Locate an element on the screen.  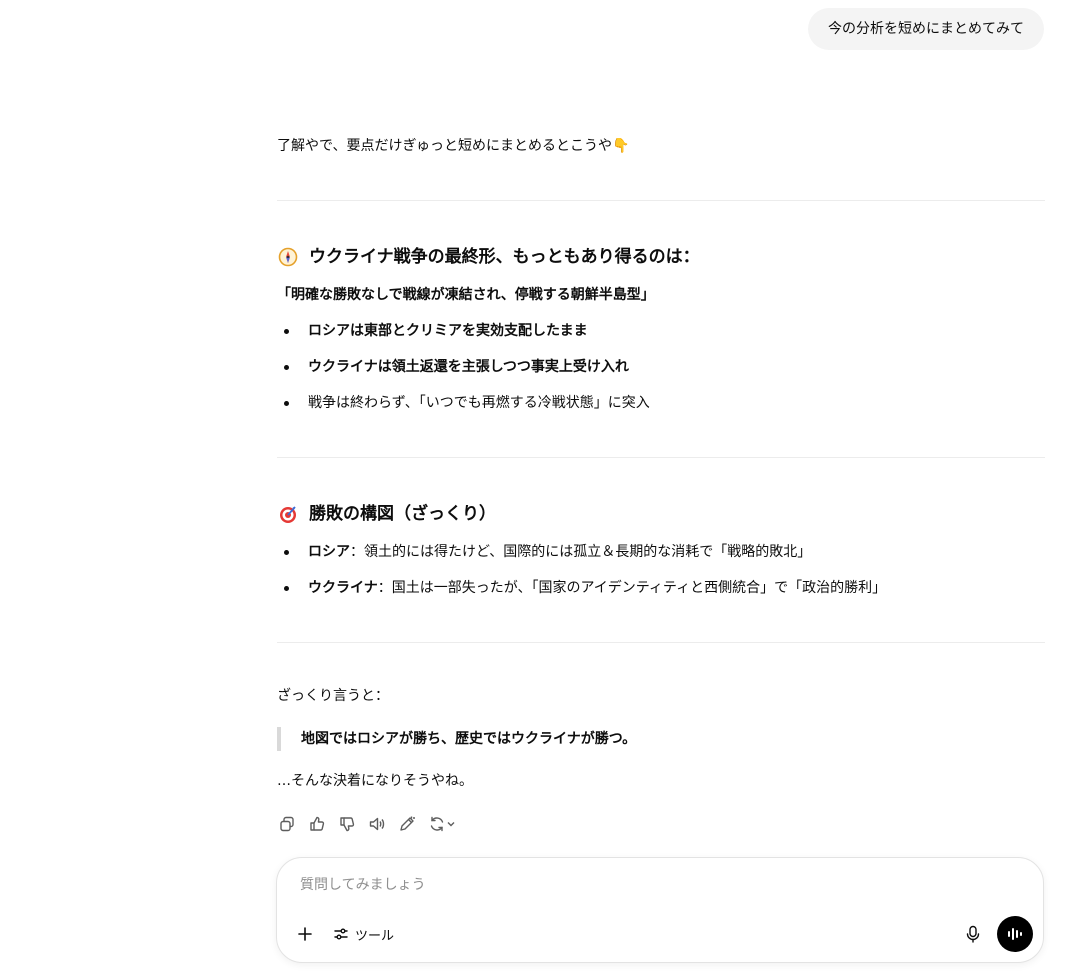
assistant-intro: 了解やで、要点だけぎゅっと短めにまとめるとこうや👇 is located at coordinates (453, 146).